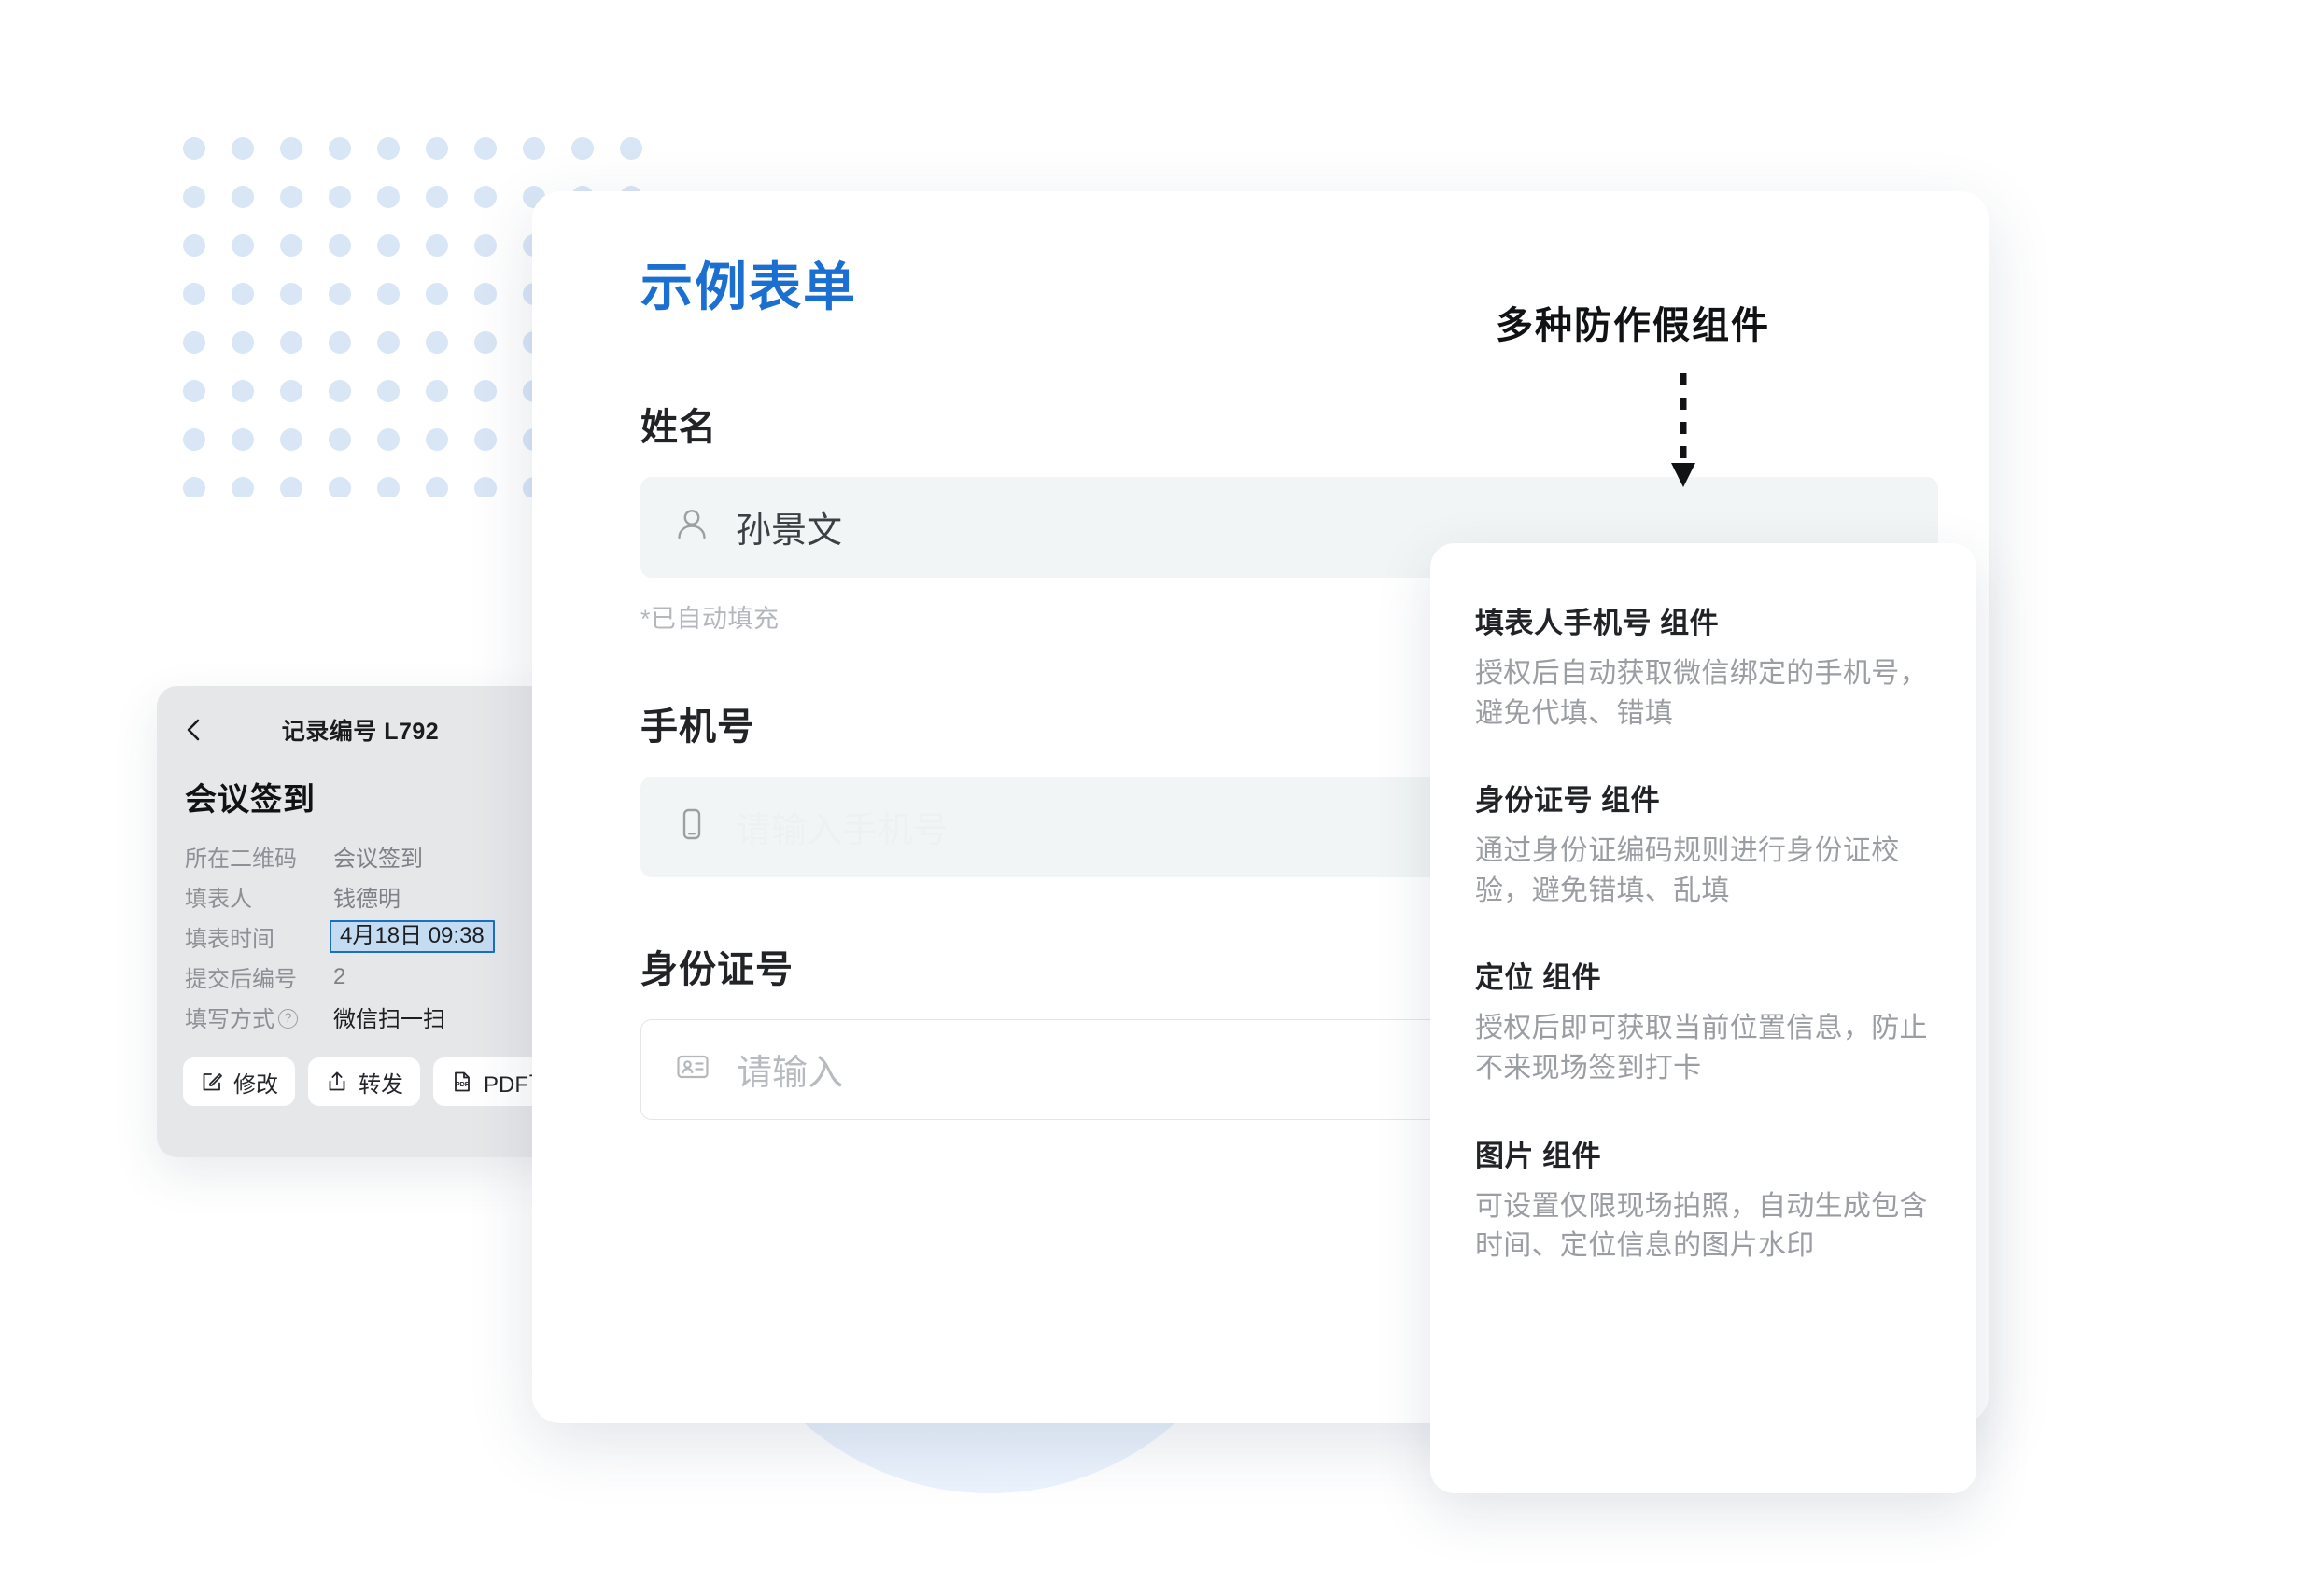  Describe the element at coordinates (1568, 801) in the screenshot. I see `component-title: 身份证号 组件` at that location.